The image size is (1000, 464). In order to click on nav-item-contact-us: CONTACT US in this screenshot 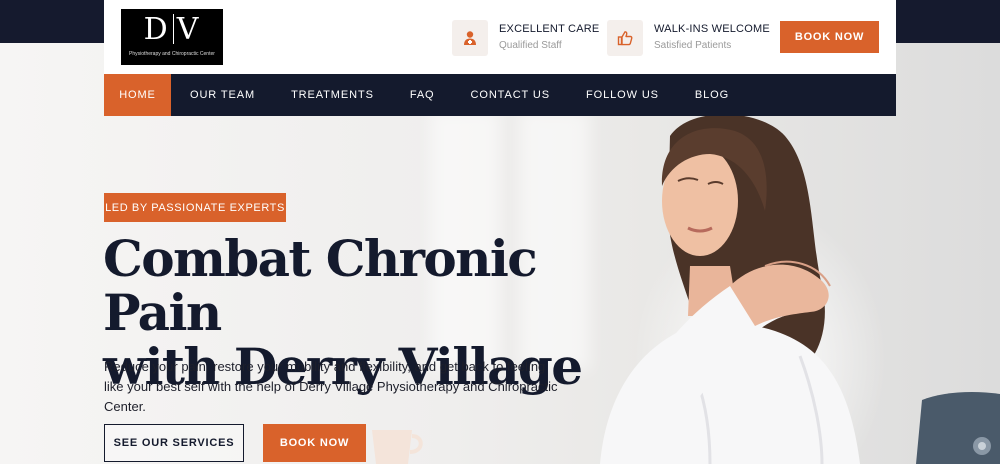, I will do `click(511, 95)`.